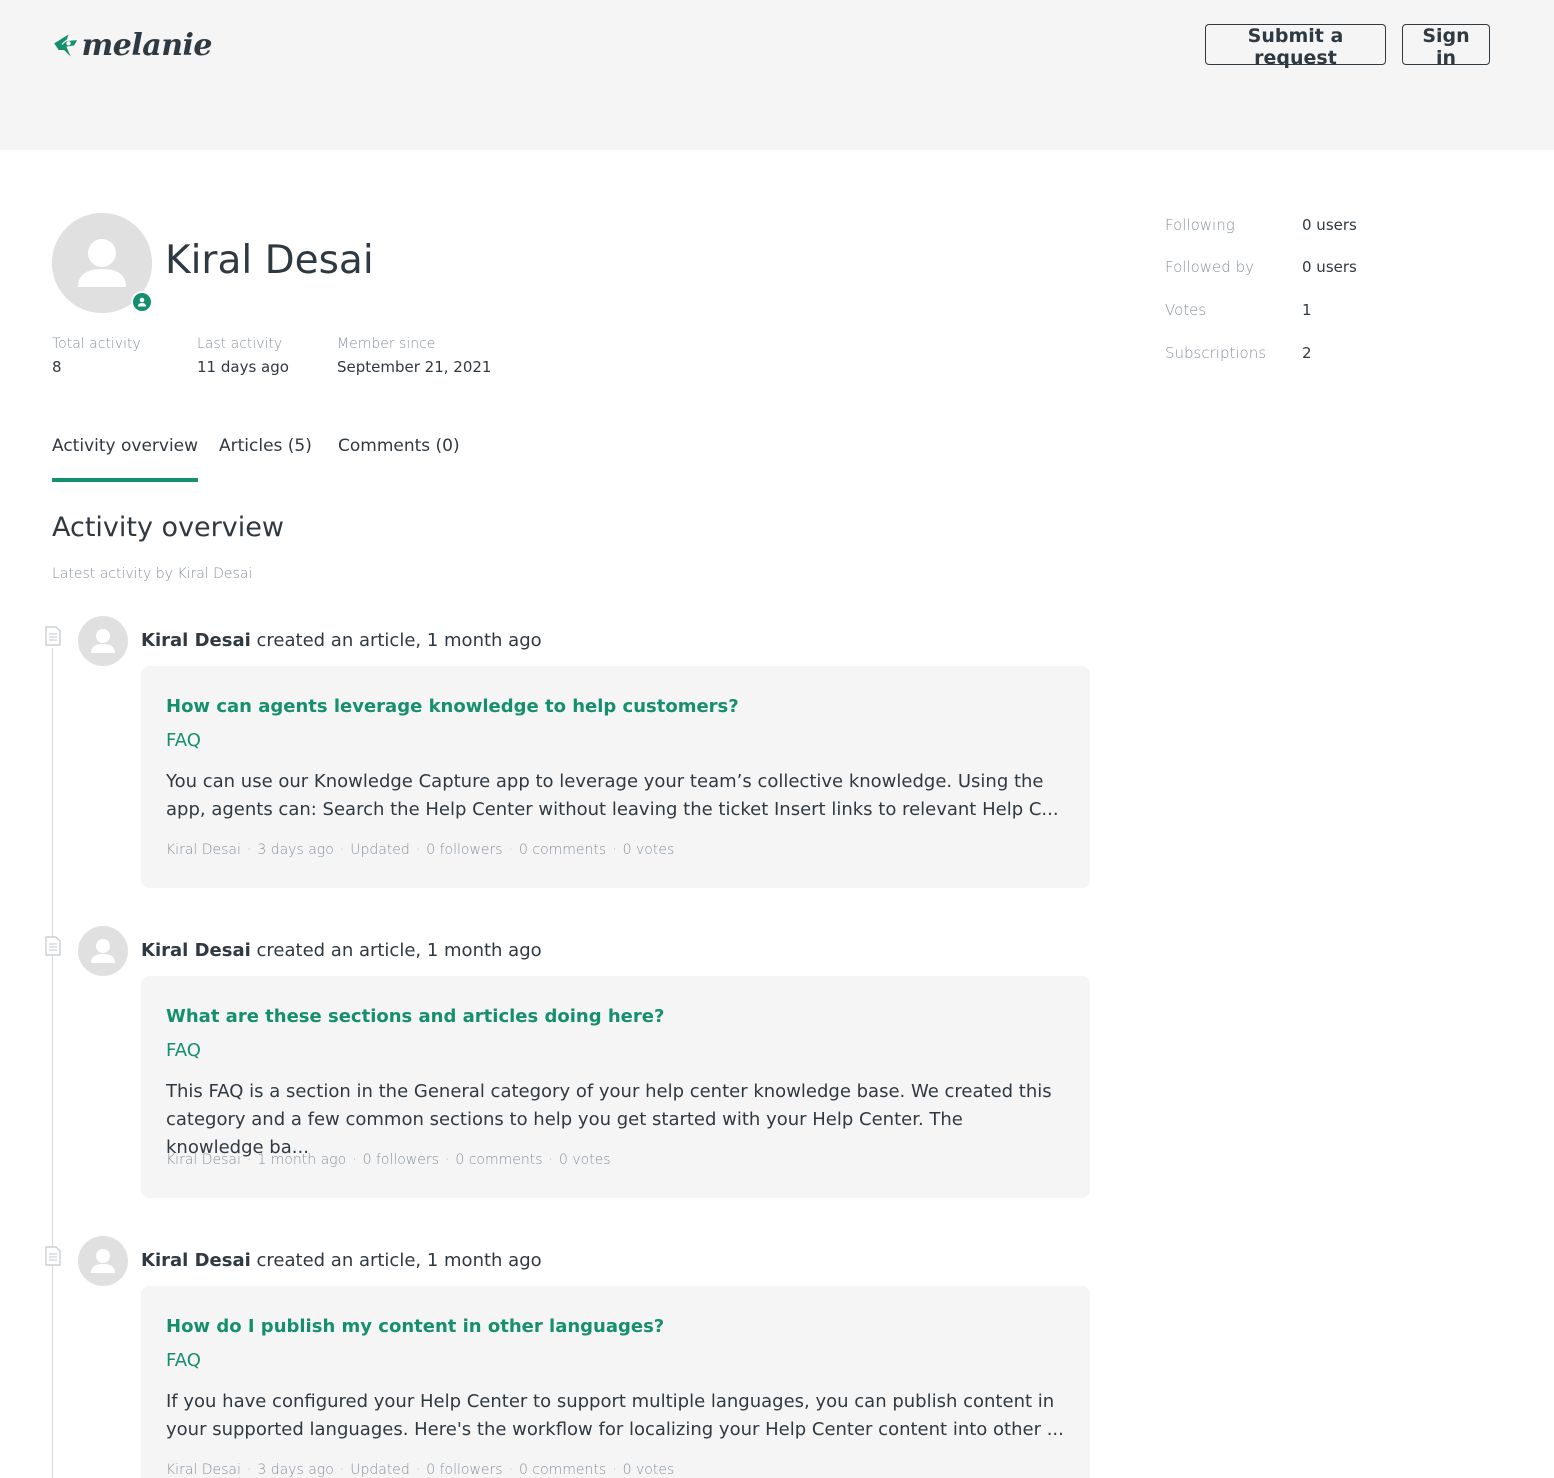 This screenshot has width=1554, height=1478. Describe the element at coordinates (1295, 312) in the screenshot. I see `side-stat-votes: Votes 1` at that location.